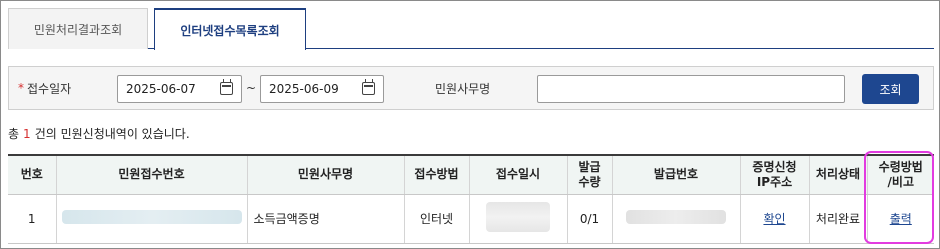  What do you see at coordinates (21, 88) in the screenshot?
I see `required-mark: *` at bounding box center [21, 88].